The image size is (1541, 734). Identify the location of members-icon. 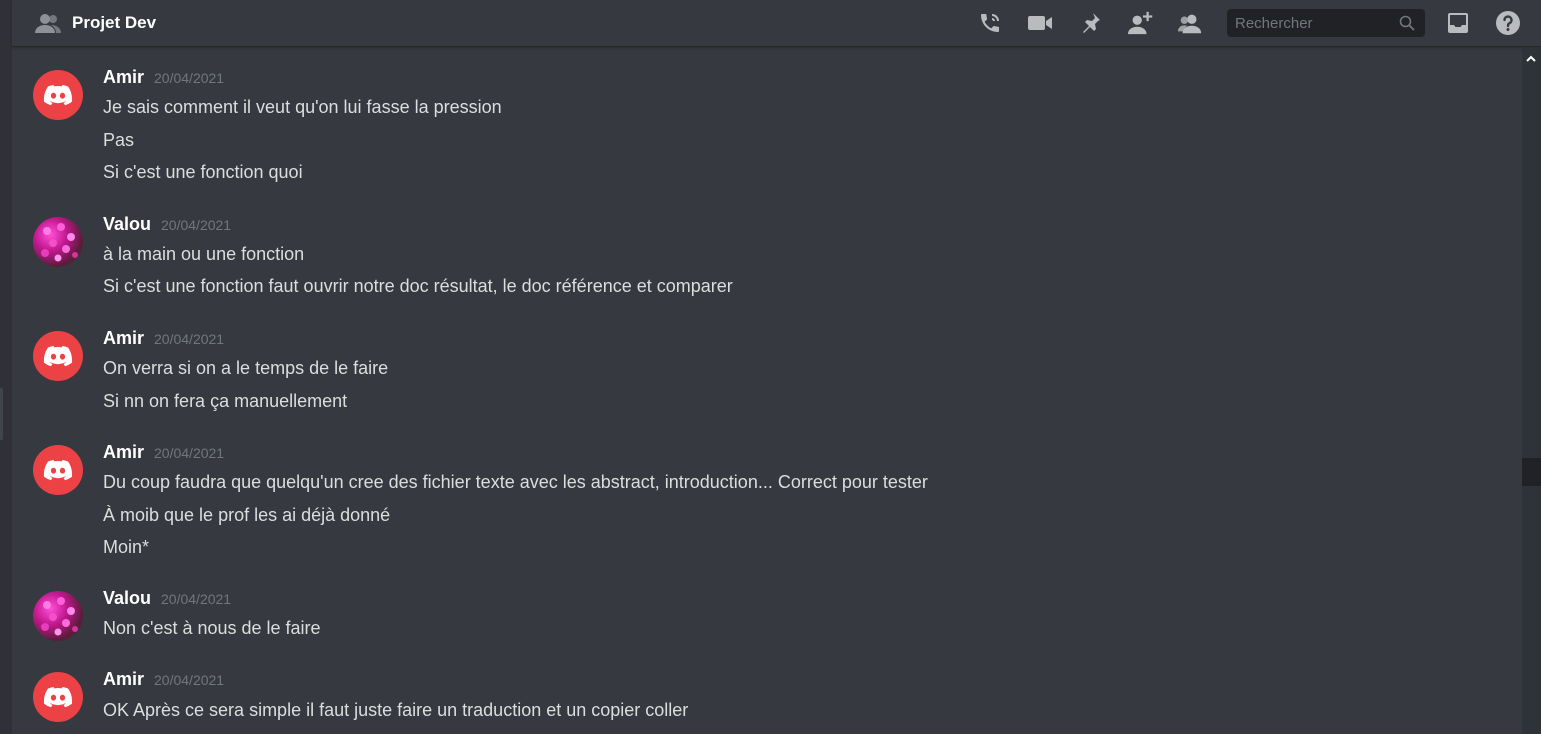
(1190, 23).